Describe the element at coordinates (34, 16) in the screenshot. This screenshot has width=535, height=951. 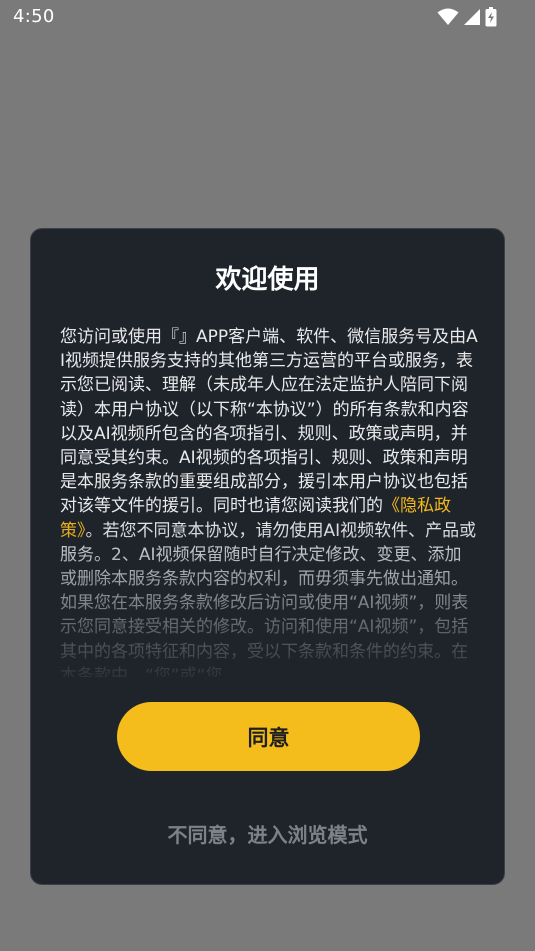
I see `status-time: 4:50` at that location.